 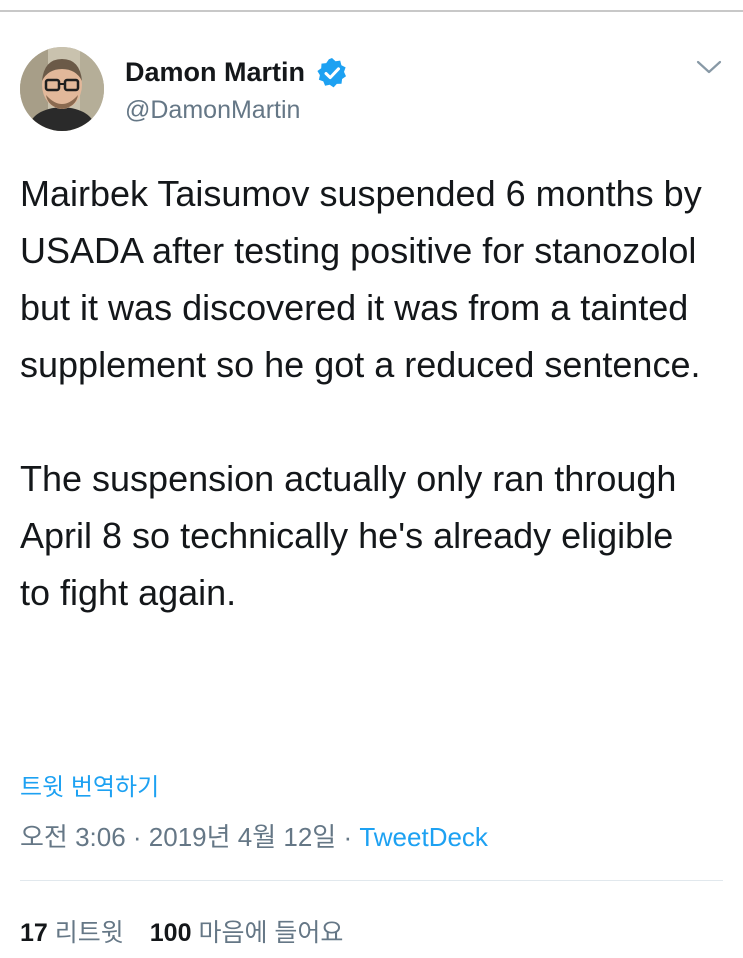 I want to click on verified-badge-icon, so click(x=331, y=73).